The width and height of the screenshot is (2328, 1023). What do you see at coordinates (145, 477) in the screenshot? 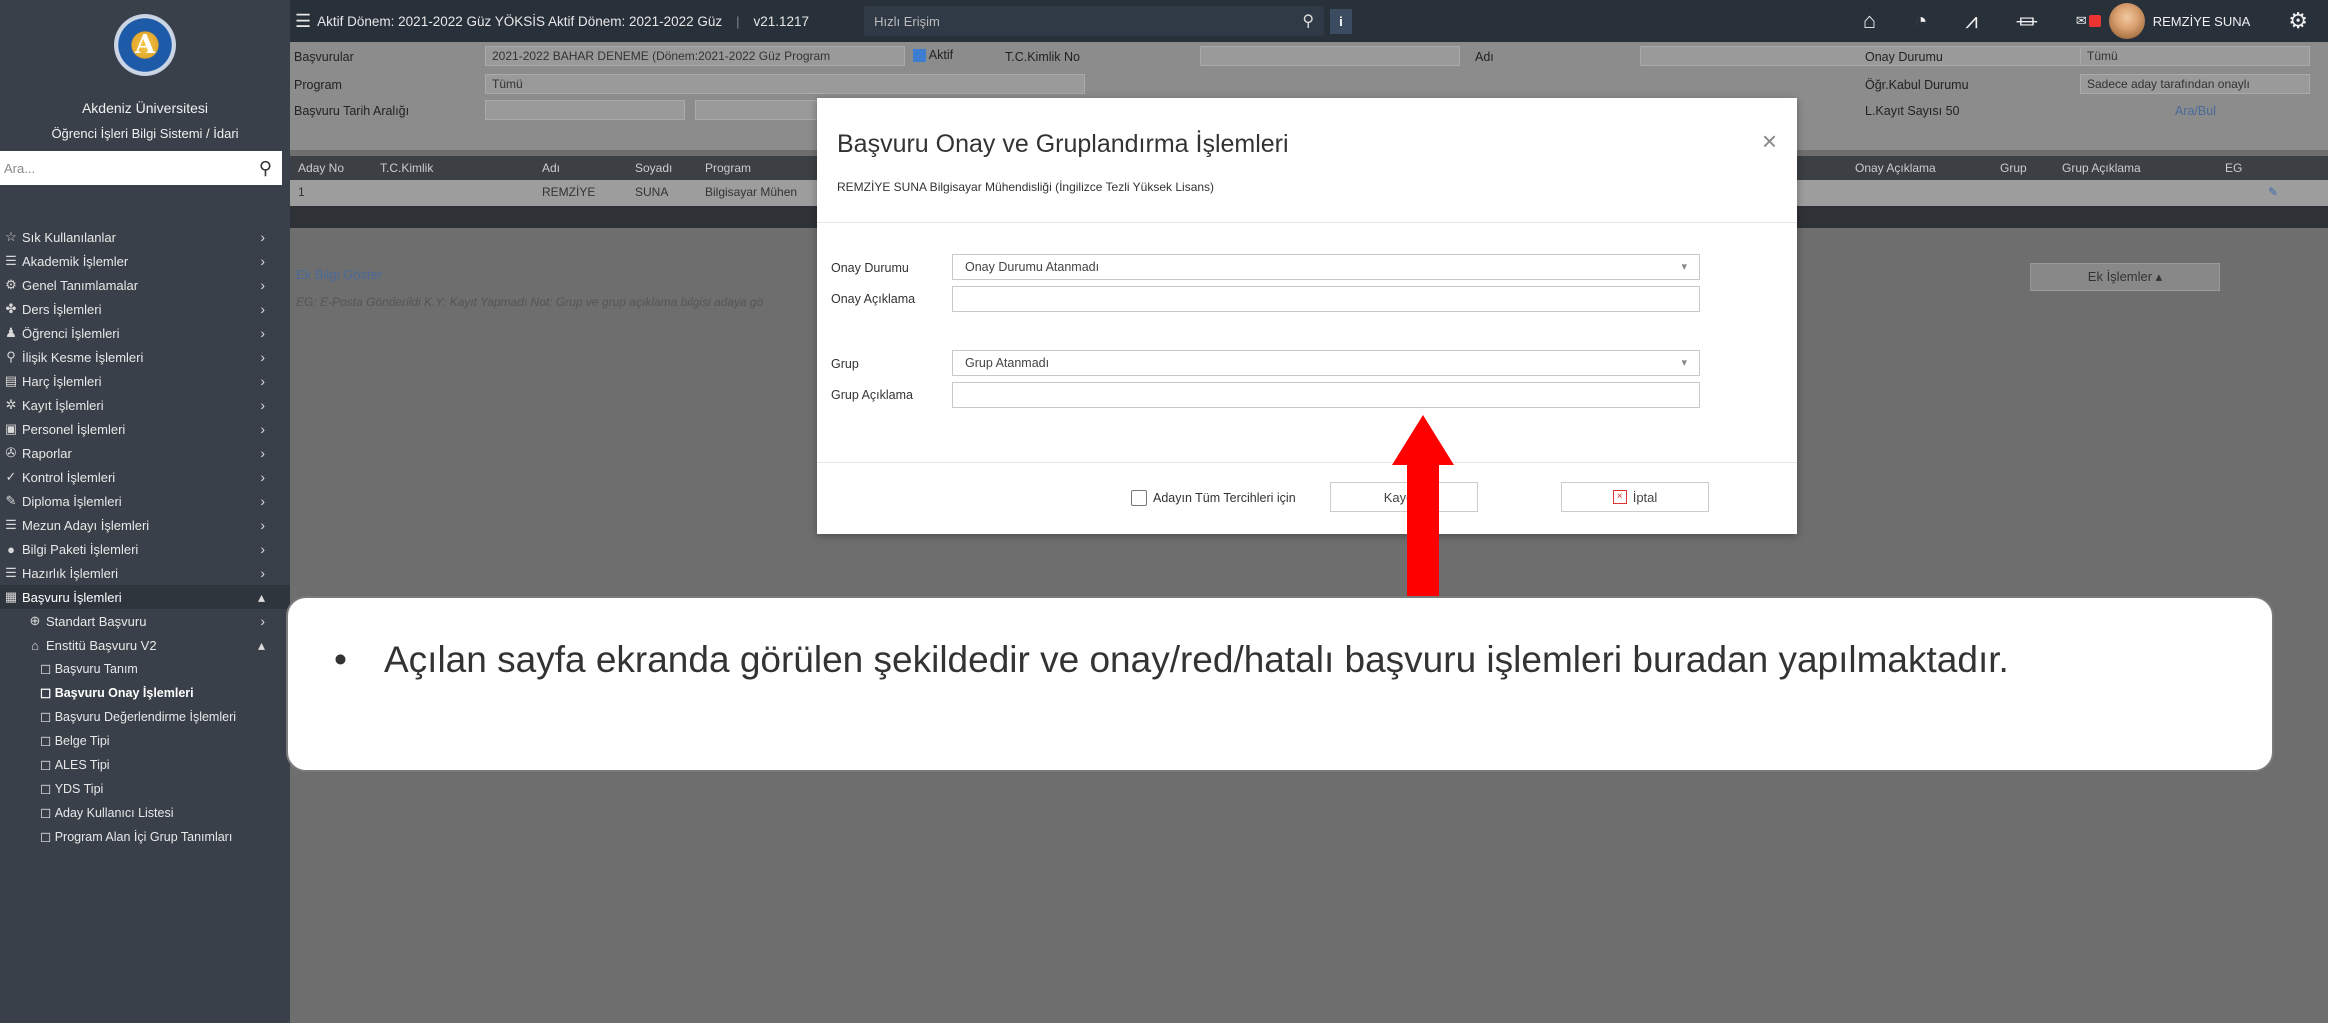
I see `sidebar-item-control: ✓ Kontrol İşlemleri ›` at bounding box center [145, 477].